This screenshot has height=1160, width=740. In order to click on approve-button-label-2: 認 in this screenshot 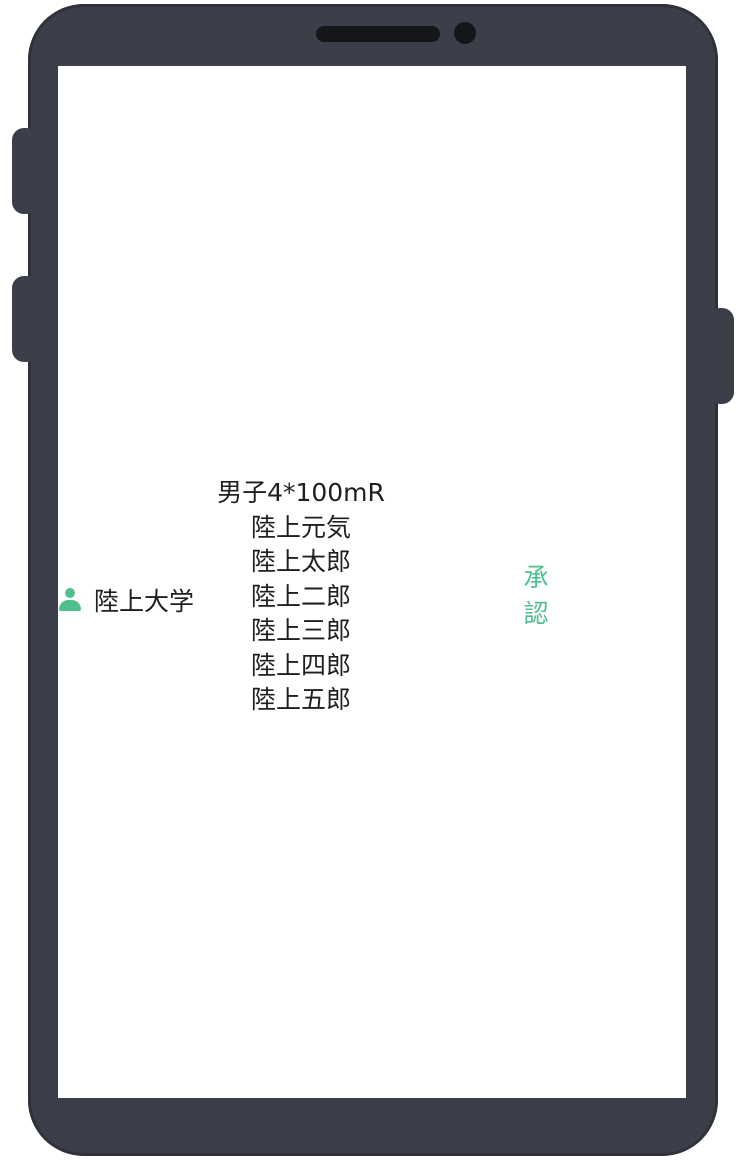, I will do `click(536, 613)`.